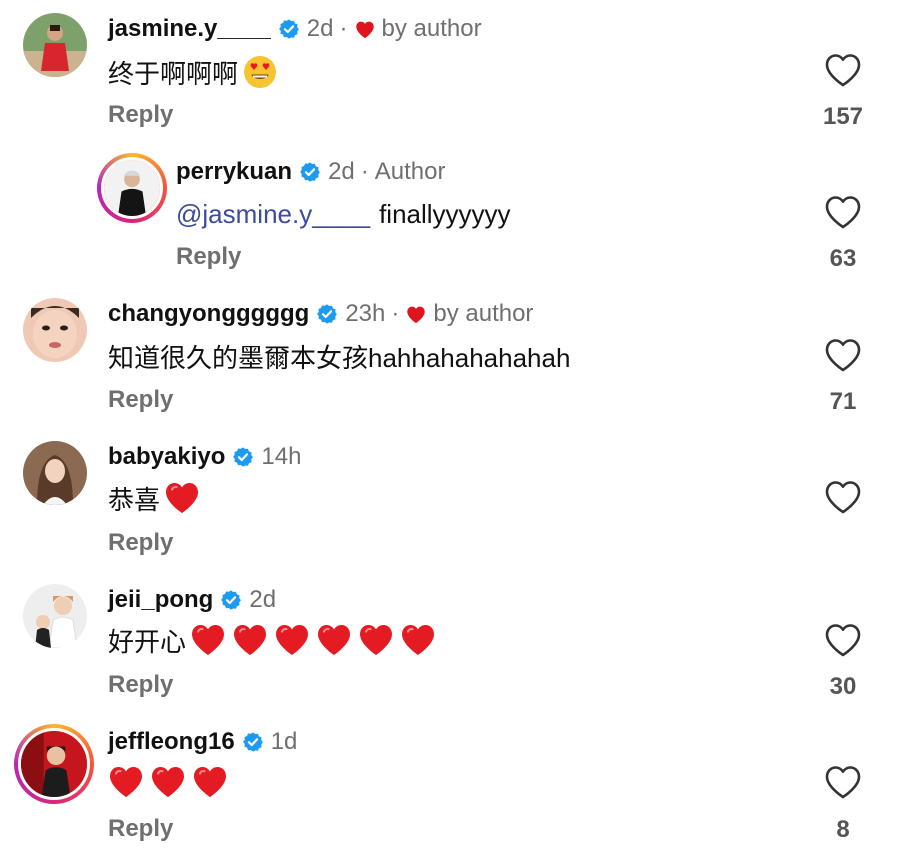 The image size is (900, 868). What do you see at coordinates (273, 214) in the screenshot?
I see `mention-link: @jasmine.y____` at bounding box center [273, 214].